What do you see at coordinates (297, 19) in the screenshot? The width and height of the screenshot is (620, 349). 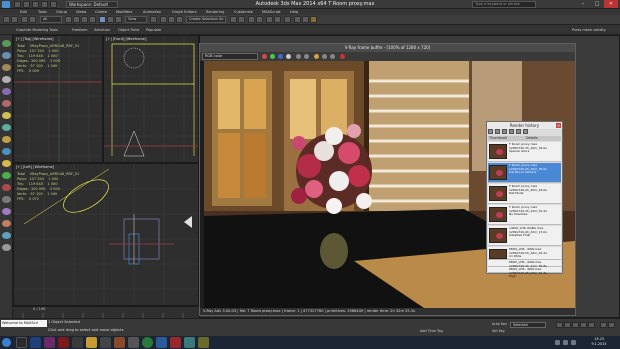 I see `render-setup-icon` at bounding box center [297, 19].